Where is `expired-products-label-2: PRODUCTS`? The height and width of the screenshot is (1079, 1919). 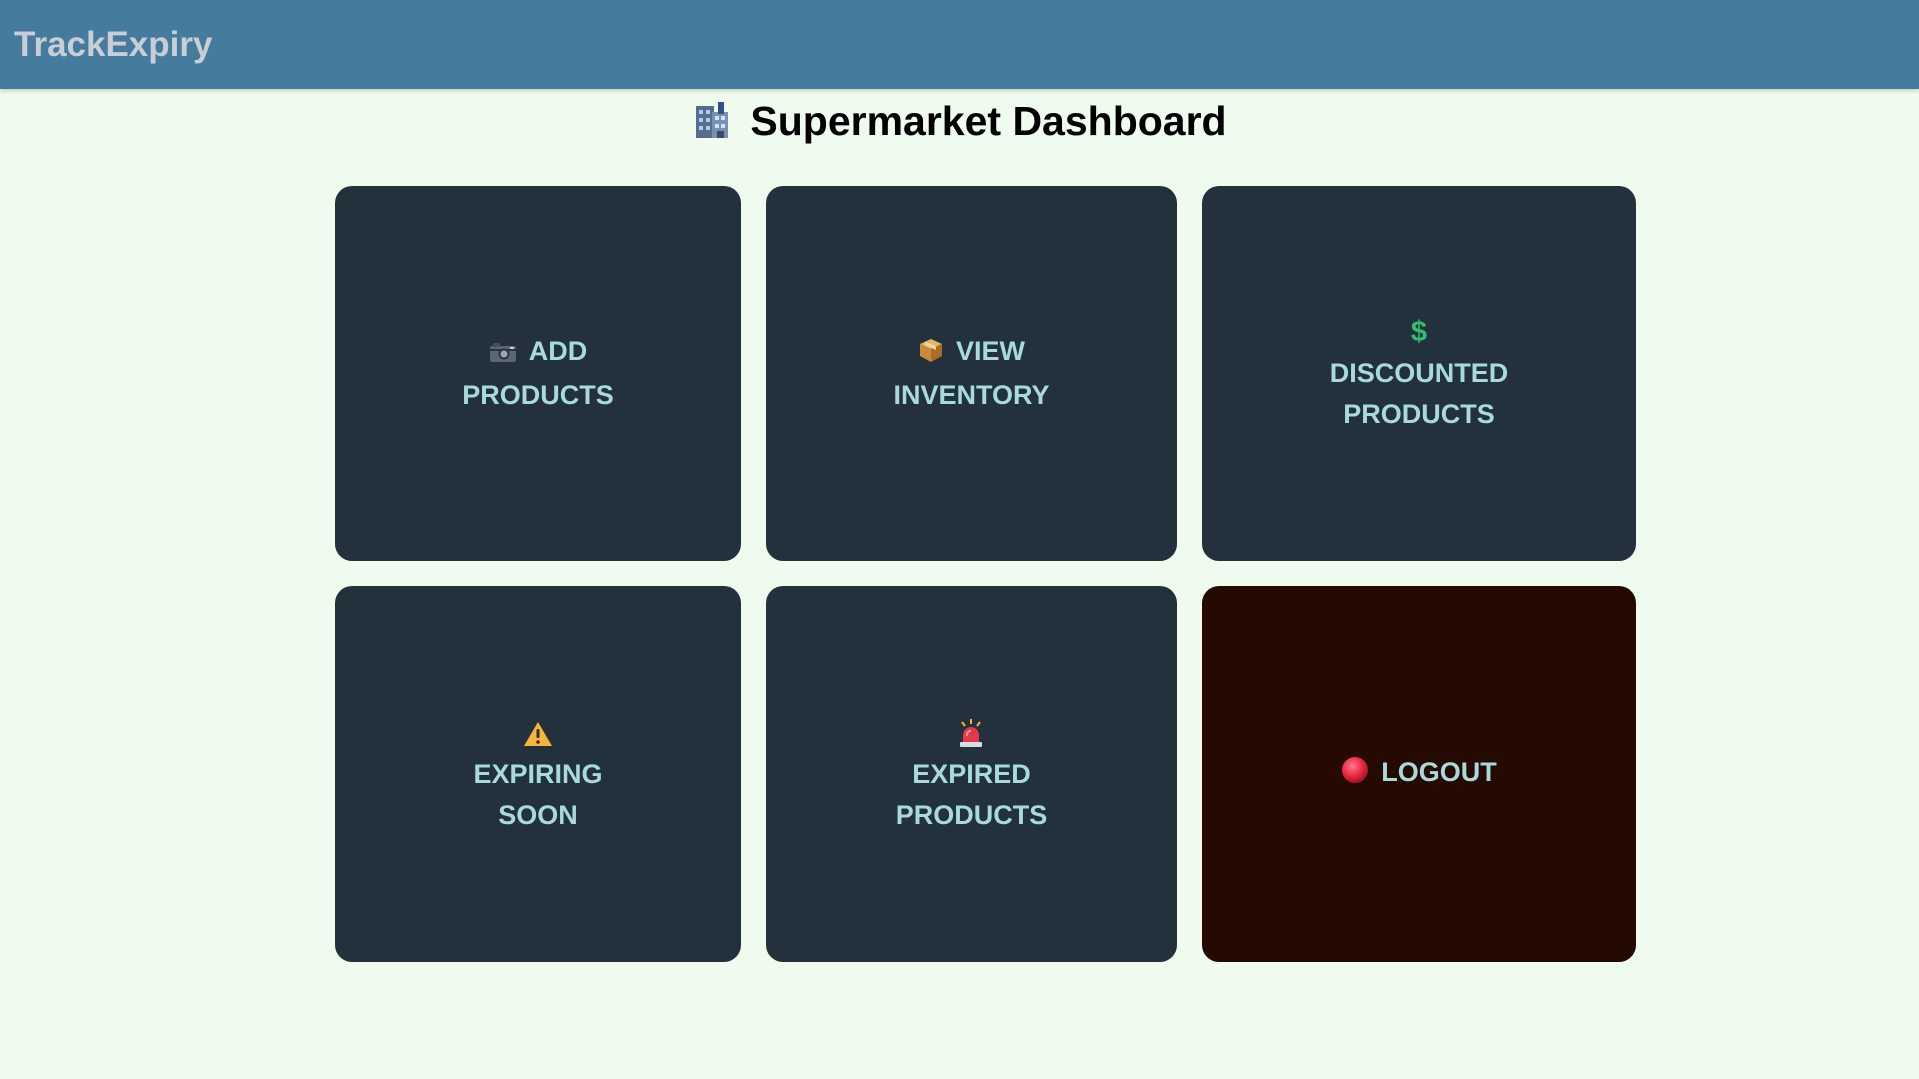
expired-products-label-2: PRODUCTS is located at coordinates (971, 814).